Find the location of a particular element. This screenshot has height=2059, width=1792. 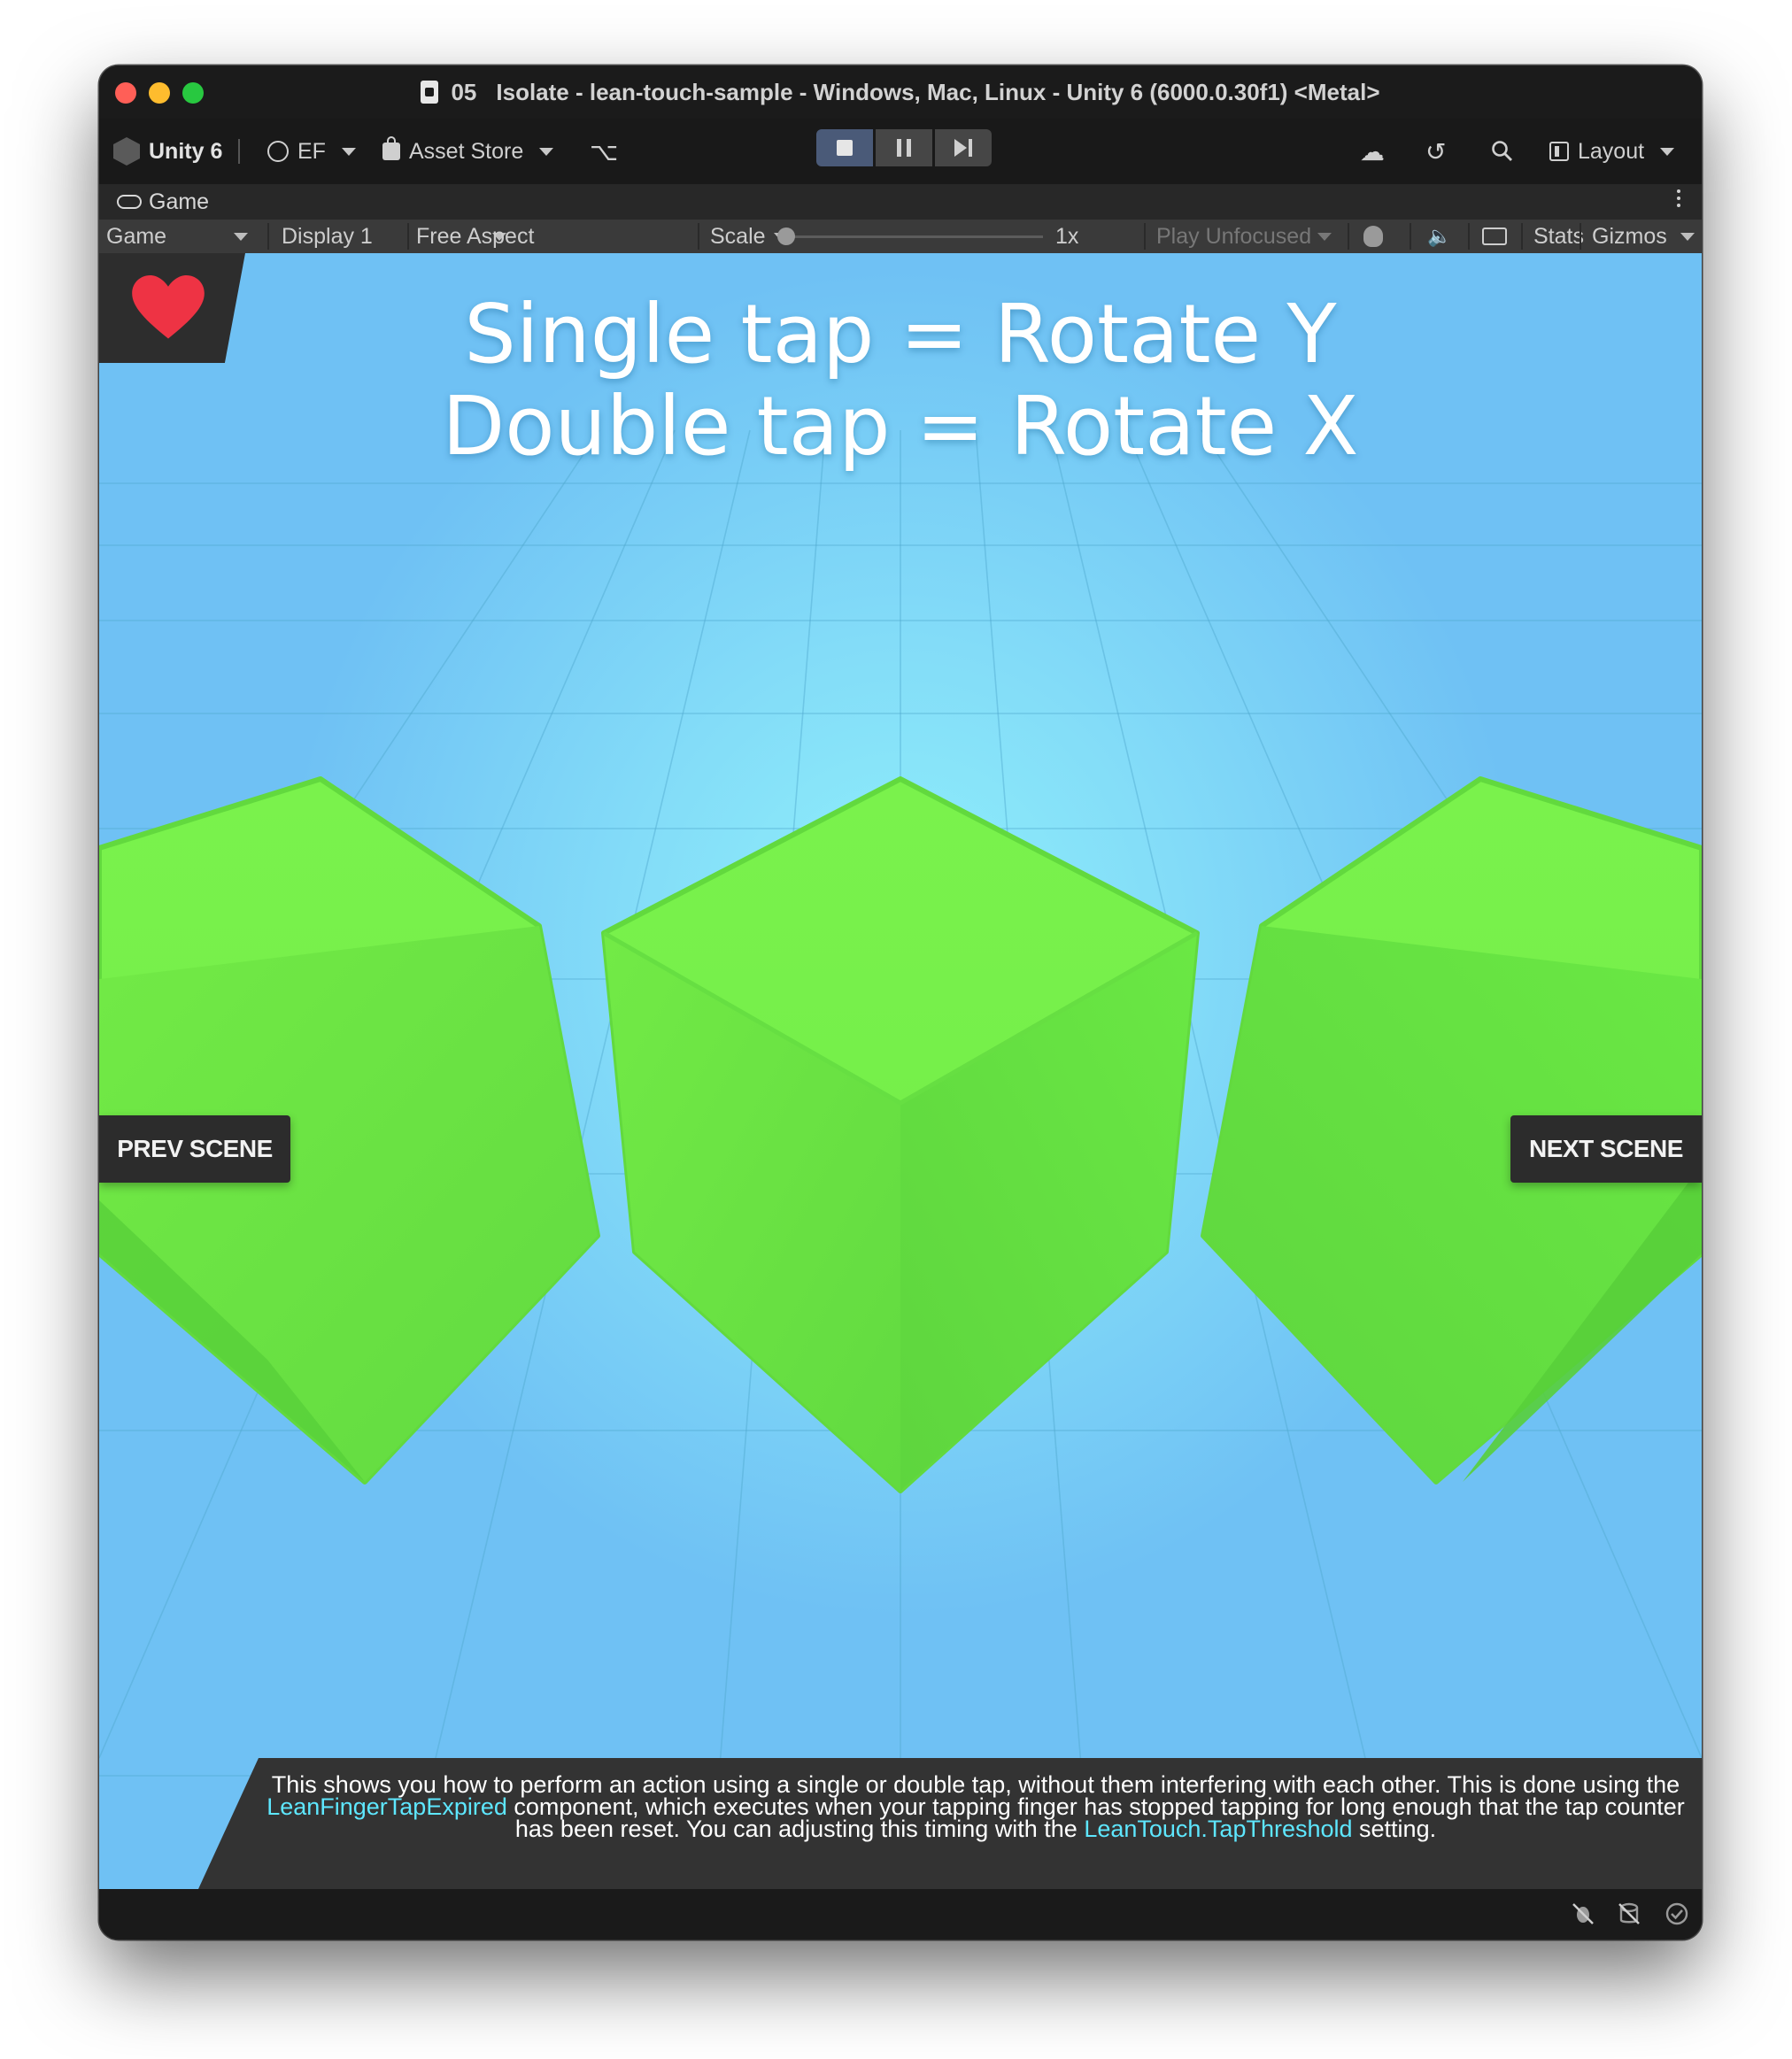

scale-slider-track is located at coordinates (915, 236).